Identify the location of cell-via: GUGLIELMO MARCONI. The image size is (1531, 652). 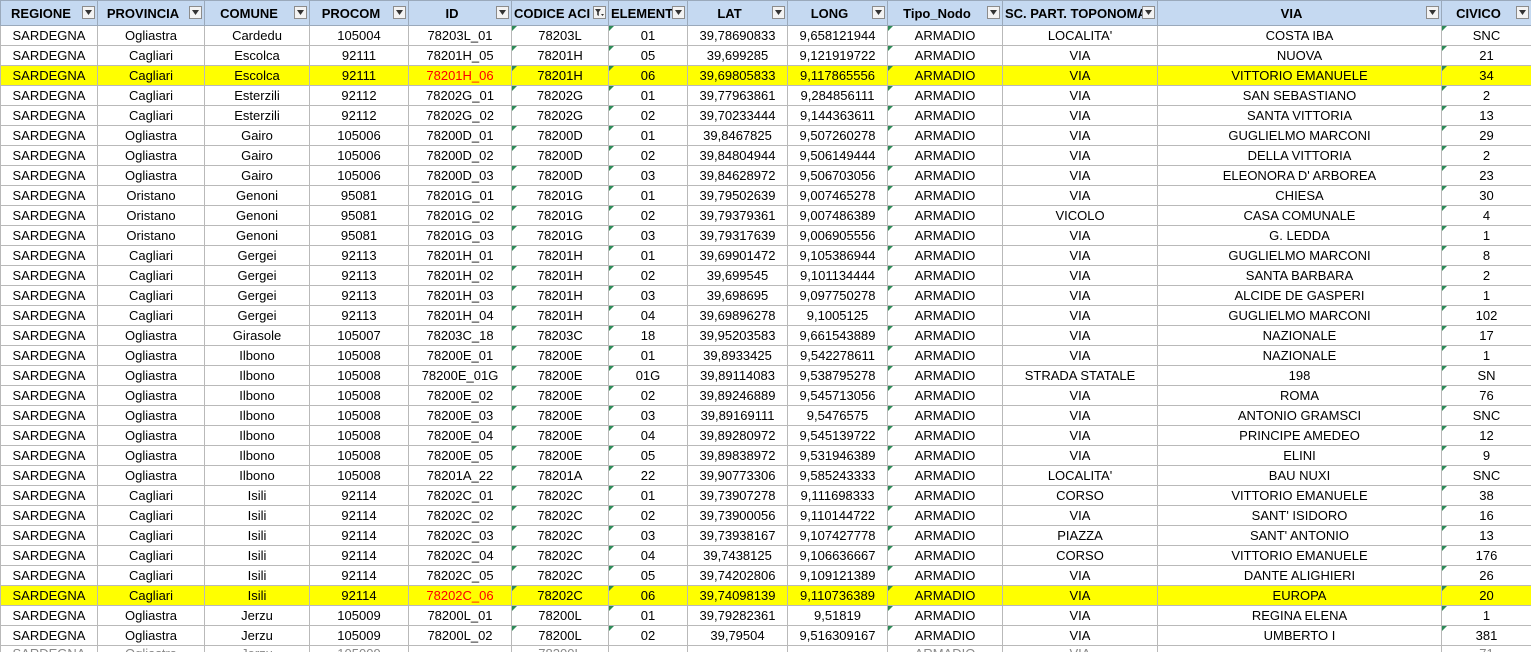
(1299, 135).